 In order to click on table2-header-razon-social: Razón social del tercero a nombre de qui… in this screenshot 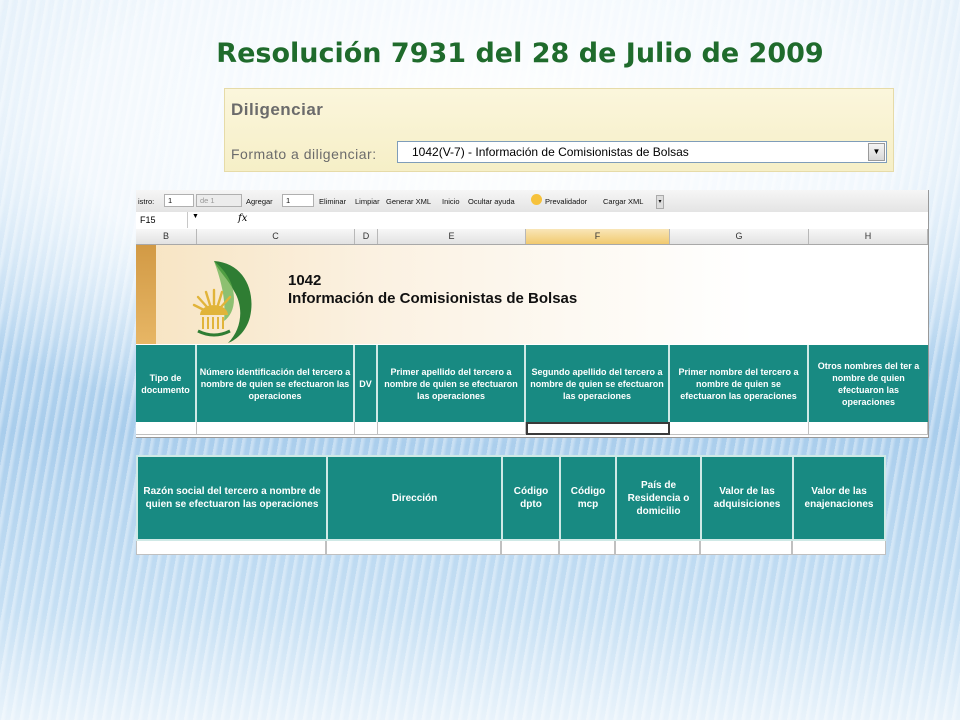, I will do `click(233, 498)`.